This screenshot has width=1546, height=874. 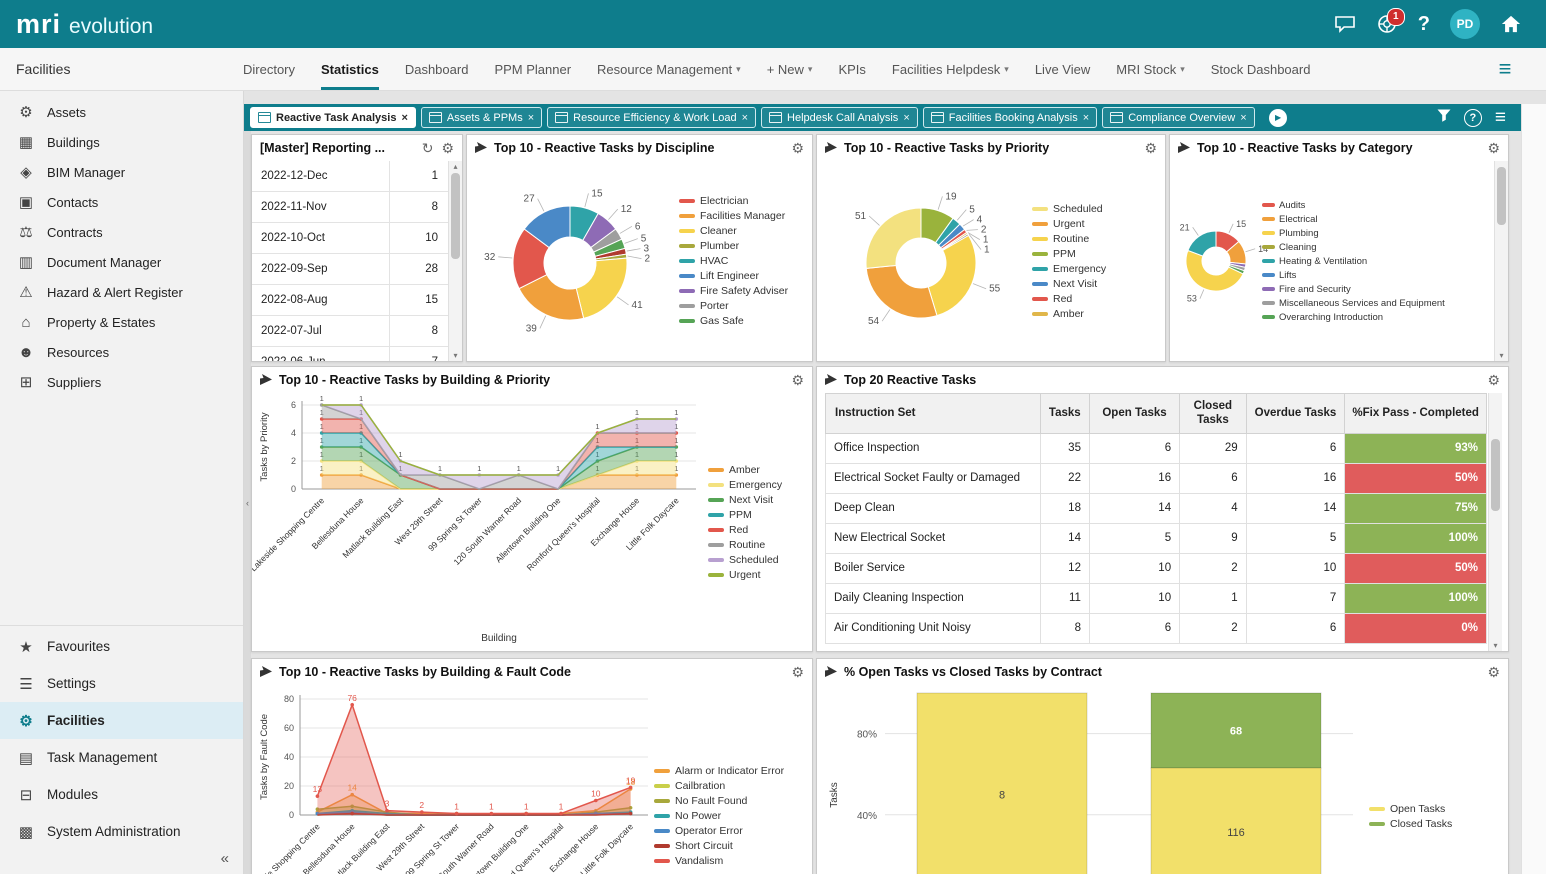 What do you see at coordinates (1213, 538) in the screenshot?
I see `value-cell: 9` at bounding box center [1213, 538].